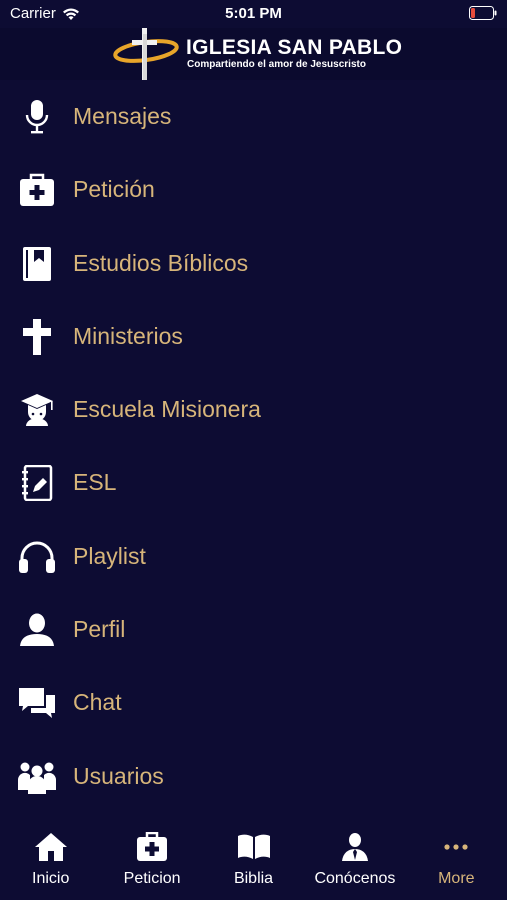 This screenshot has height=900, width=507. Describe the element at coordinates (253, 116) in the screenshot. I see `menu-item-mensajes: Mensajes` at that location.